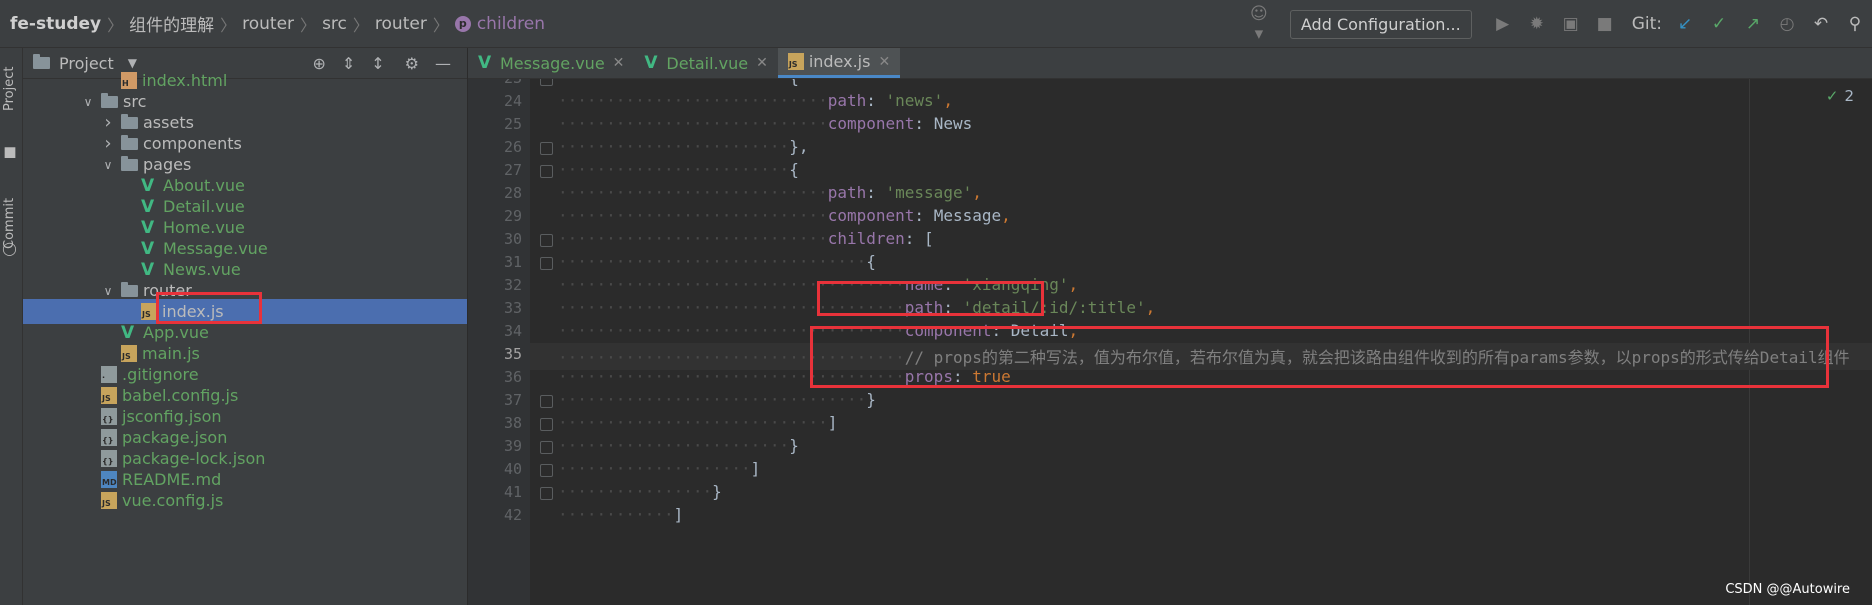 The width and height of the screenshot is (1872, 605). Describe the element at coordinates (135, 101) in the screenshot. I see `tree-item-label: src` at that location.